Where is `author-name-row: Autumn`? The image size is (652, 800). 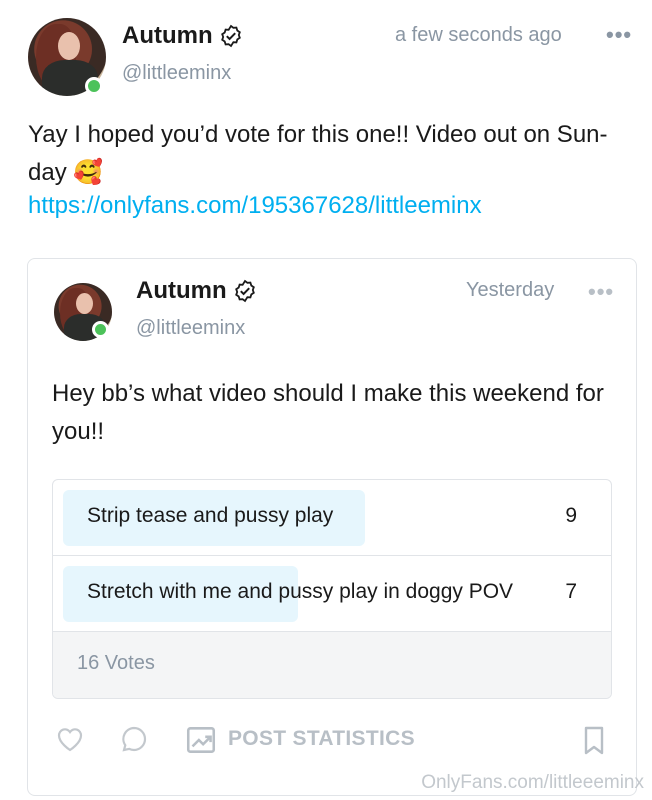 author-name-row: Autumn is located at coordinates (182, 36).